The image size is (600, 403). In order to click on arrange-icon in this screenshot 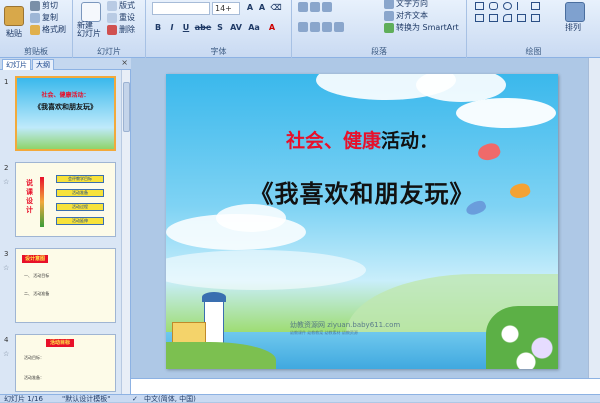, I will do `click(575, 12)`.